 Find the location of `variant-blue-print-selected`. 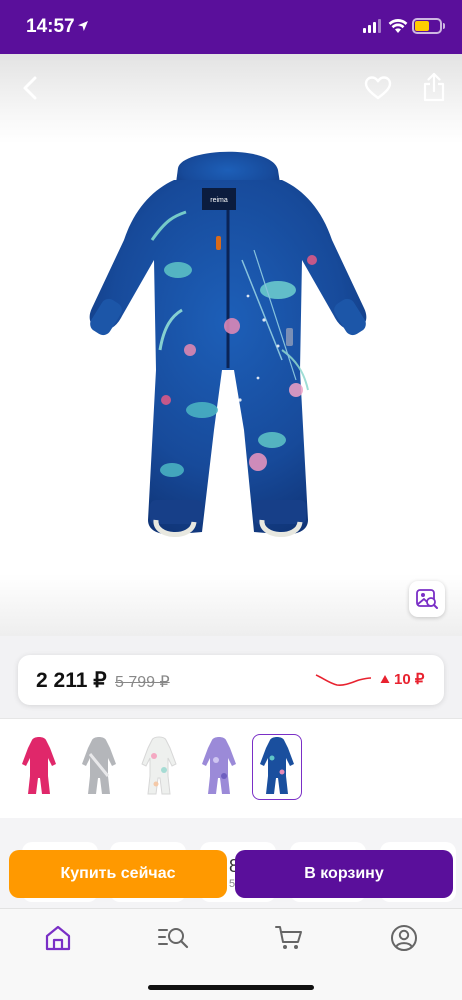

variant-blue-print-selected is located at coordinates (277, 767).